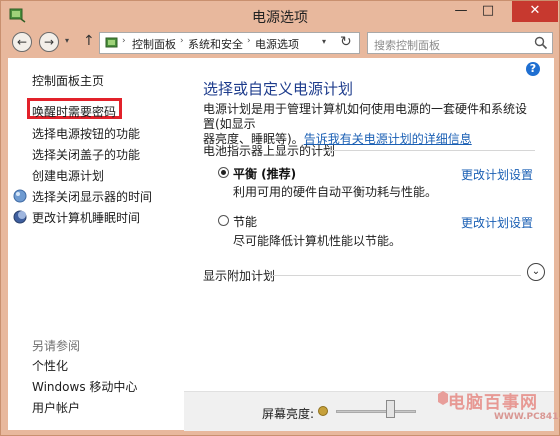 This screenshot has width=560, height=436. Describe the element at coordinates (390, 409) in the screenshot. I see `brightness-slider-thumb` at that location.